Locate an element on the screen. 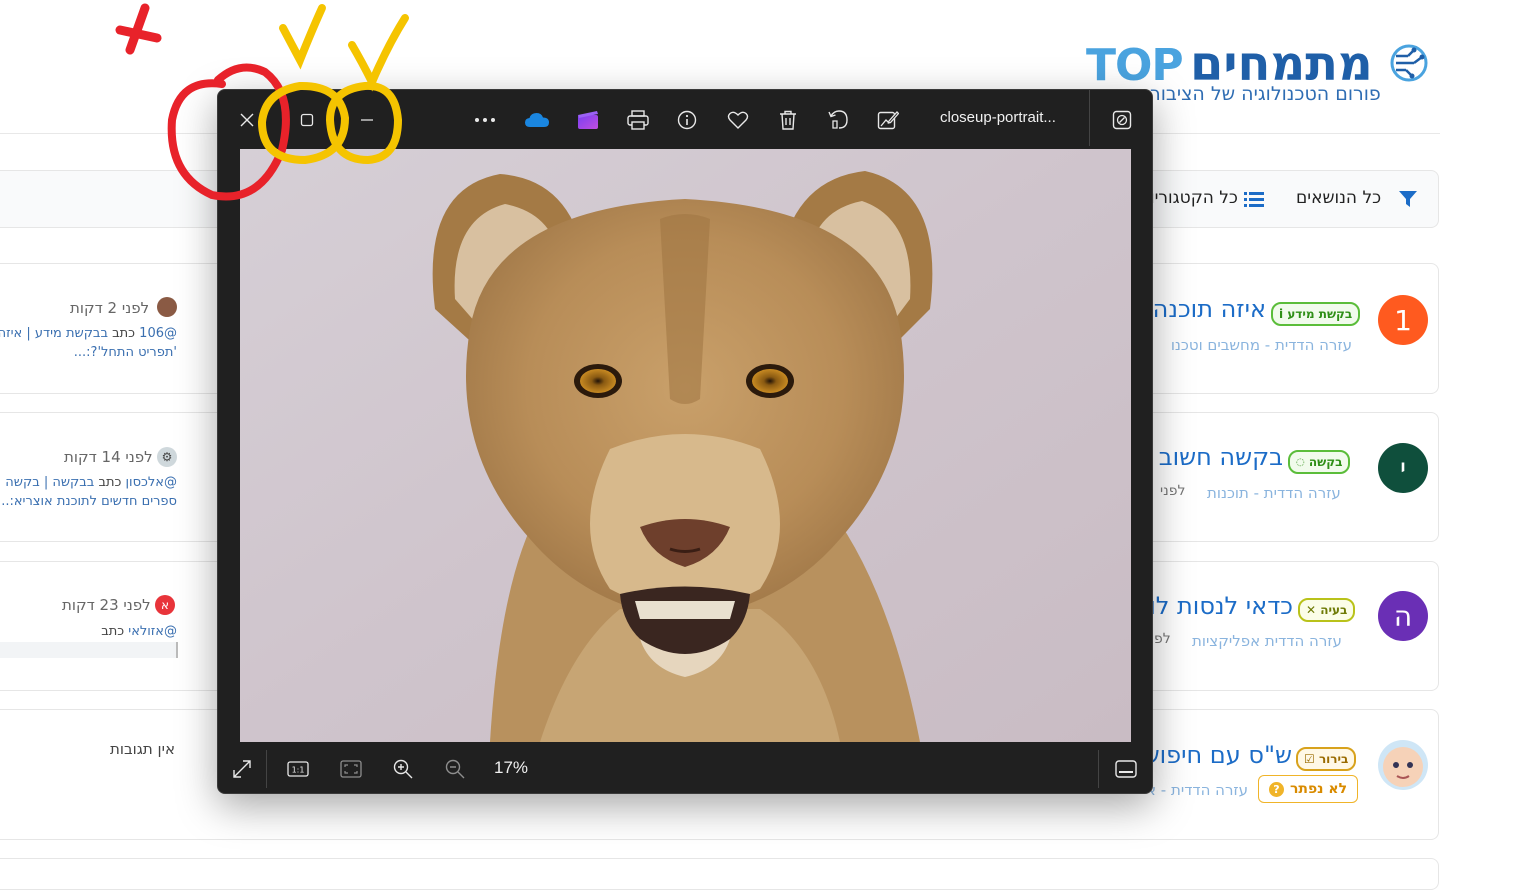 This screenshot has height=890, width=1515. minimize-button is located at coordinates (367, 120).